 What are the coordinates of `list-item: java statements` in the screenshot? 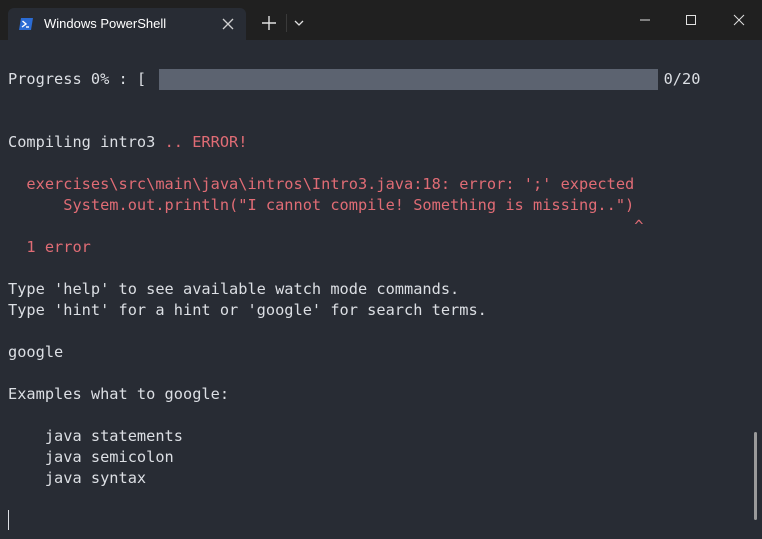 It's located at (95, 436).